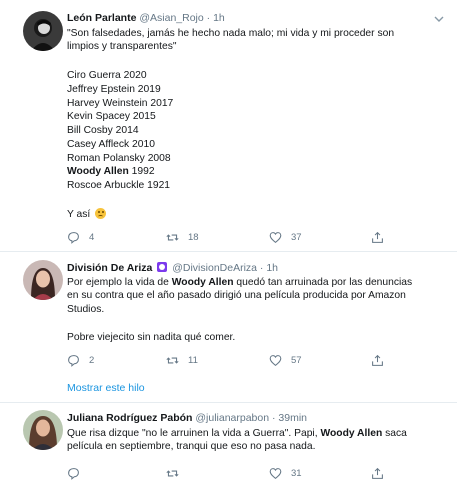 The width and height of the screenshot is (457, 483). I want to click on text-fragment: quedó tan arruinada por las denuncias, so click(324, 282).